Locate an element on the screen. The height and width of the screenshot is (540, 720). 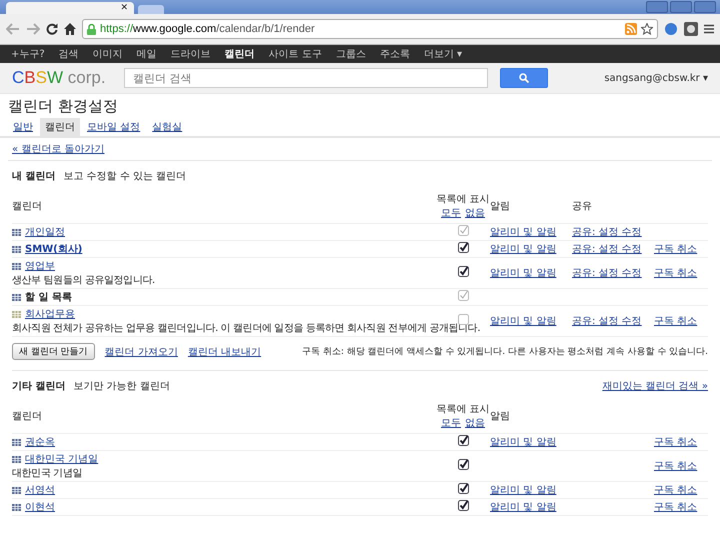
export-link: 캘린더 내보내기 is located at coordinates (225, 351).